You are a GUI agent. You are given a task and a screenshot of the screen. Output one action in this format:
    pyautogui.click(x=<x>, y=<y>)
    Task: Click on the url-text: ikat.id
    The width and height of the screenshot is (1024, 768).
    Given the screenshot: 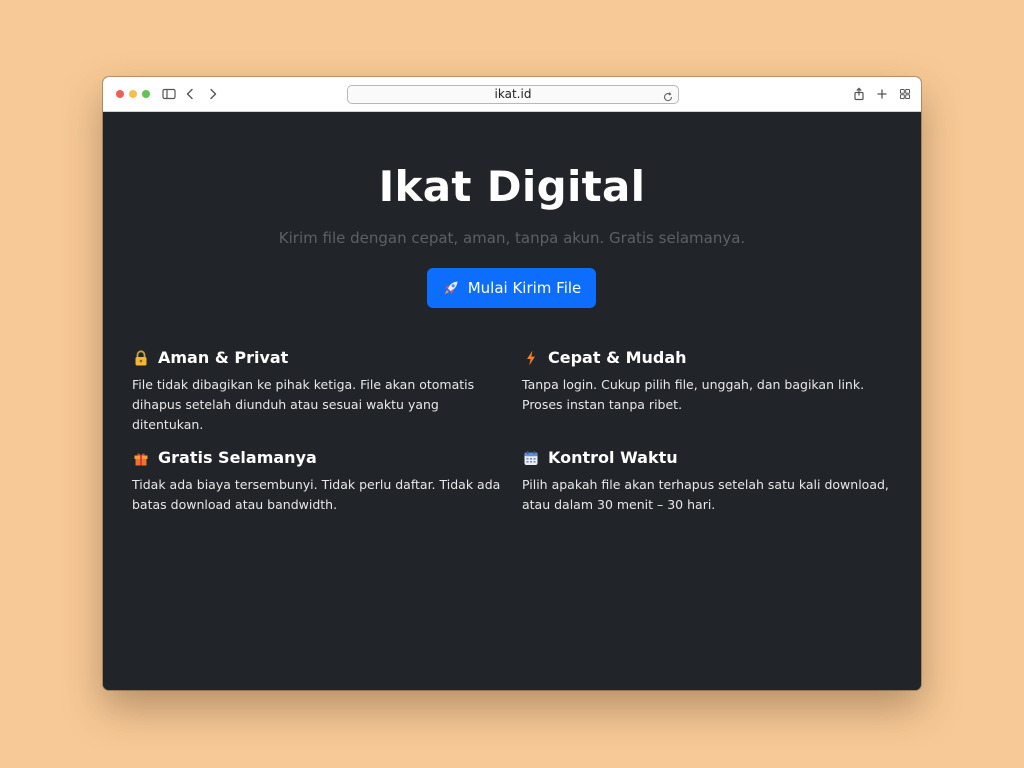 What is the action you would take?
    pyautogui.click(x=513, y=94)
    